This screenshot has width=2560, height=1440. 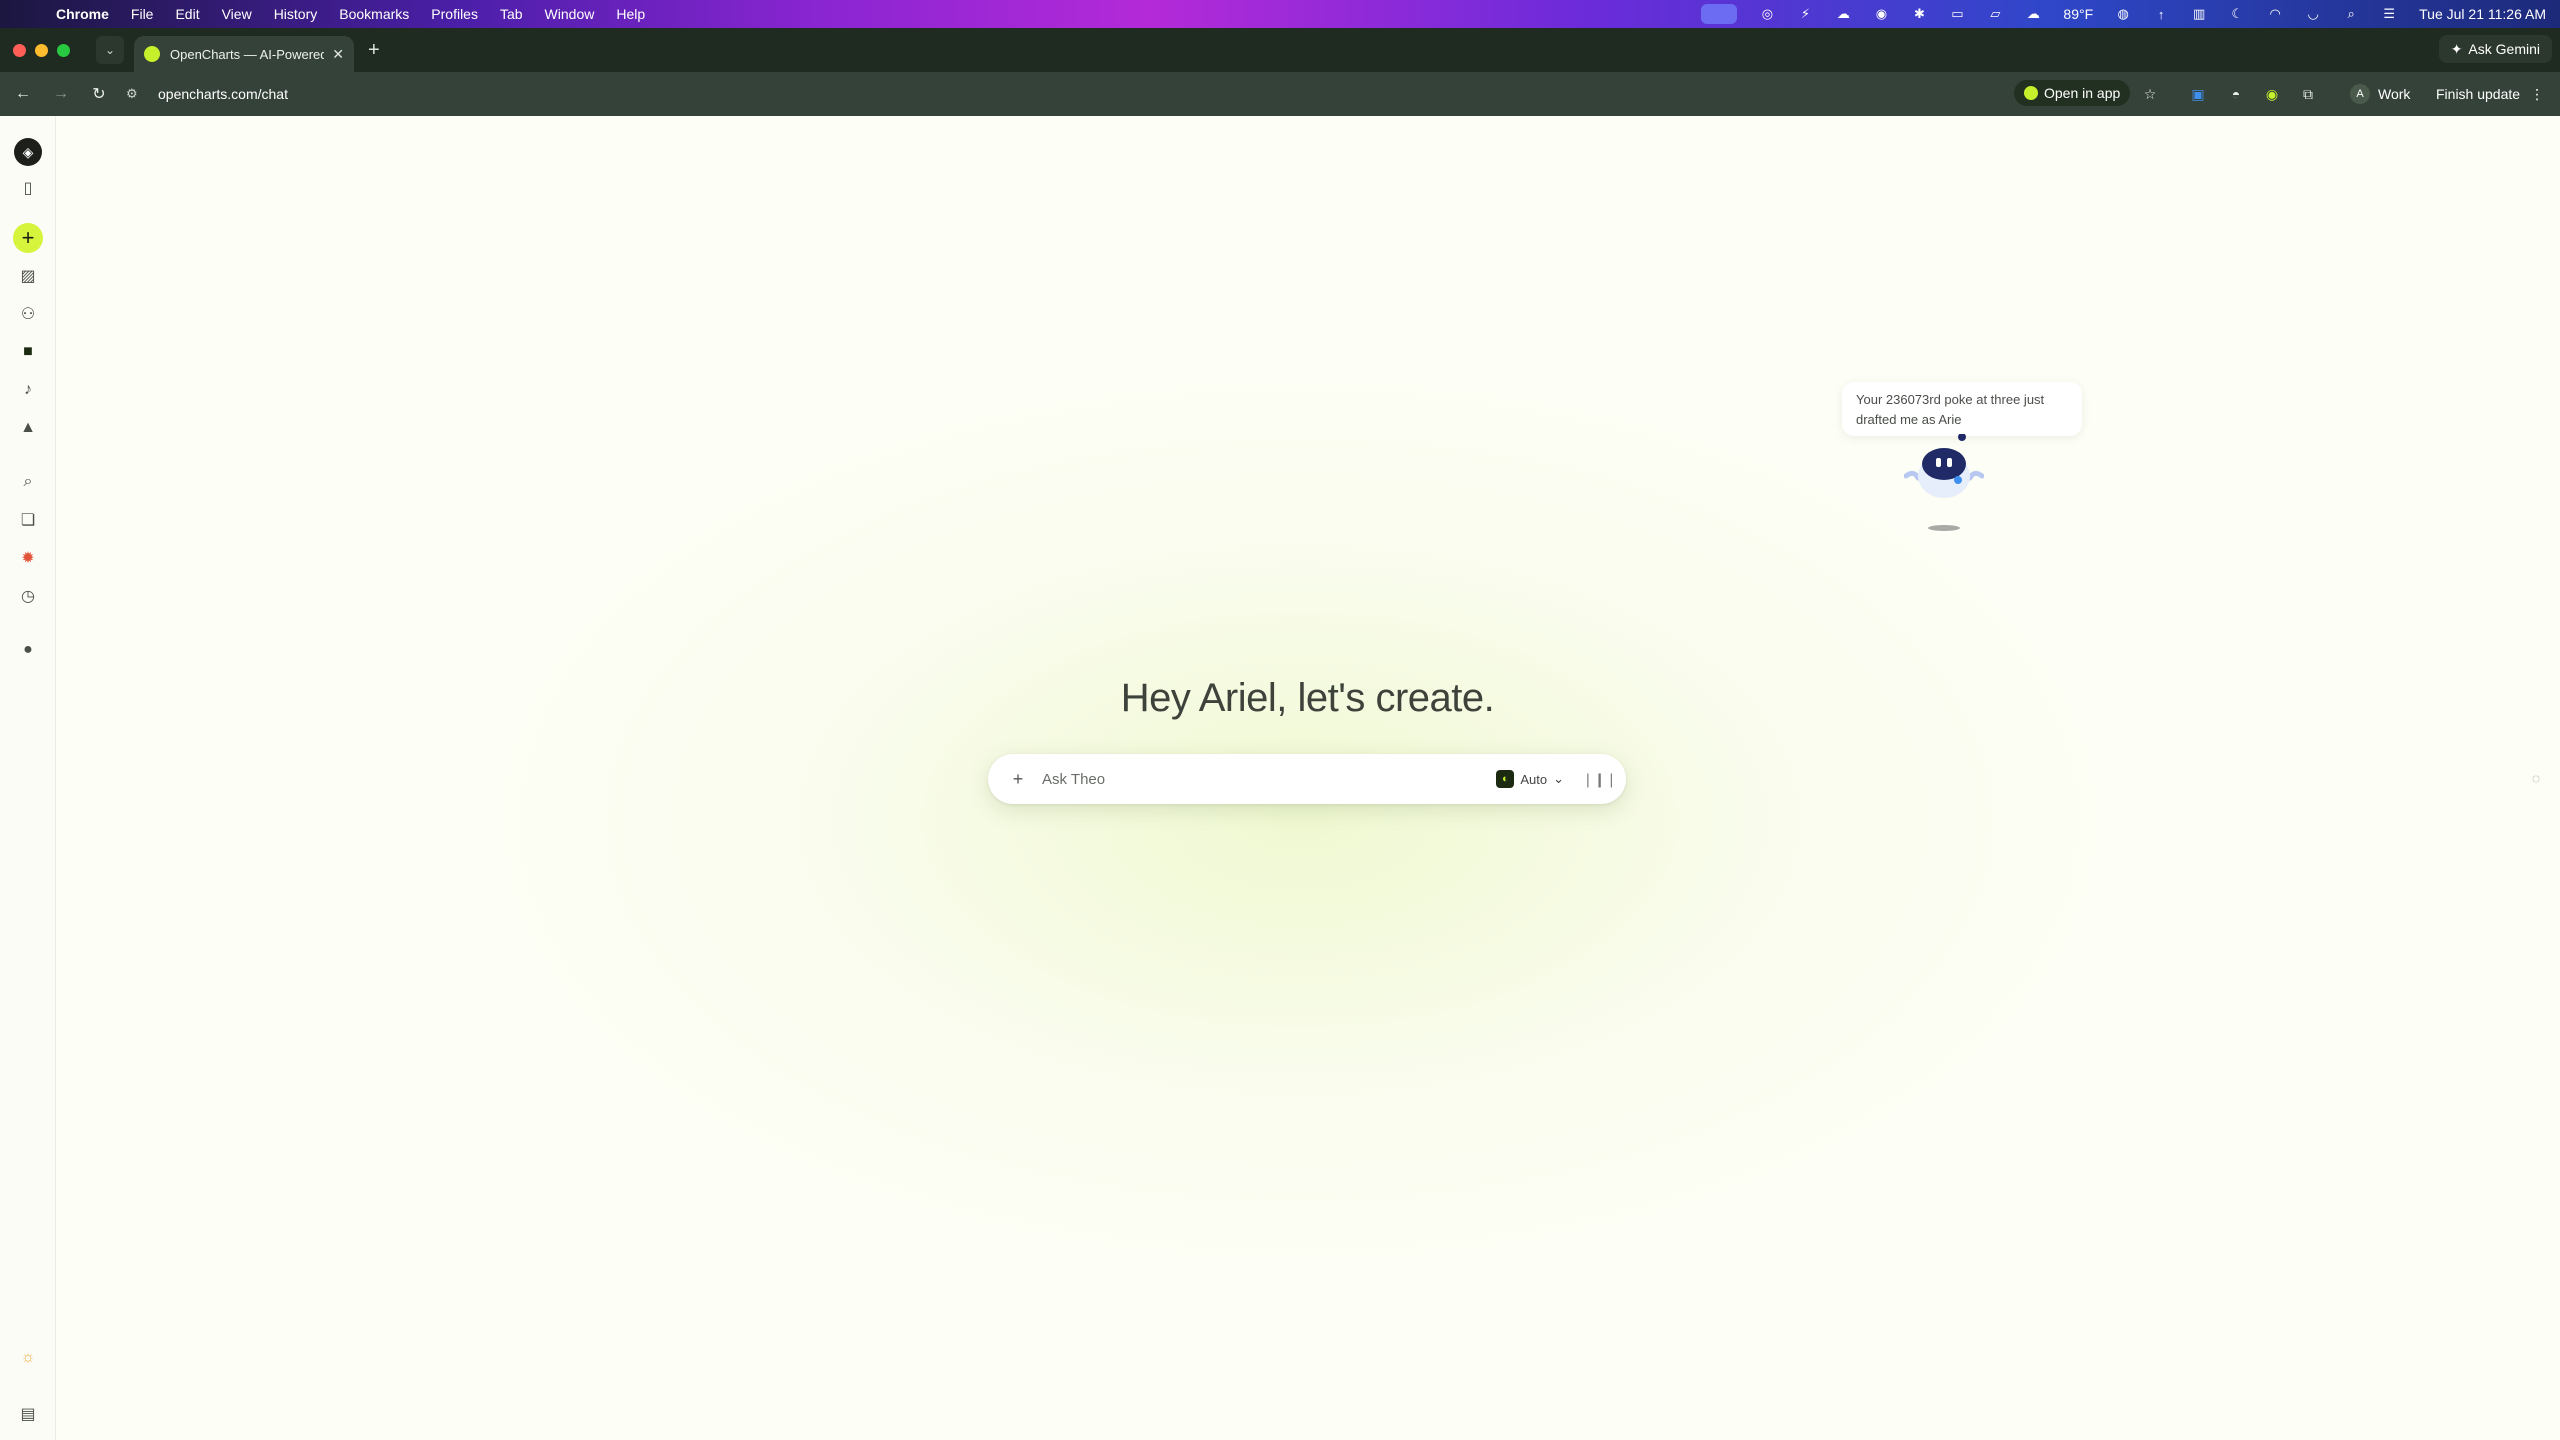 I want to click on menu-profiles: Profiles, so click(x=454, y=14).